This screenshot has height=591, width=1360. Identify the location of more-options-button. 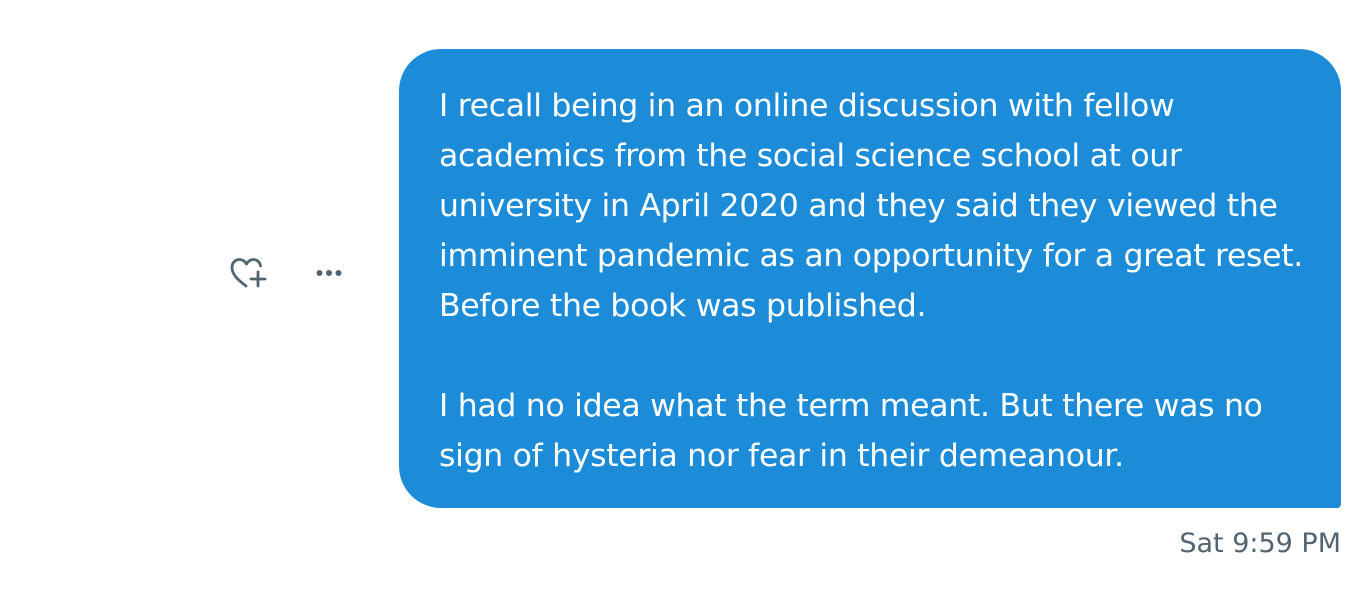
(329, 273).